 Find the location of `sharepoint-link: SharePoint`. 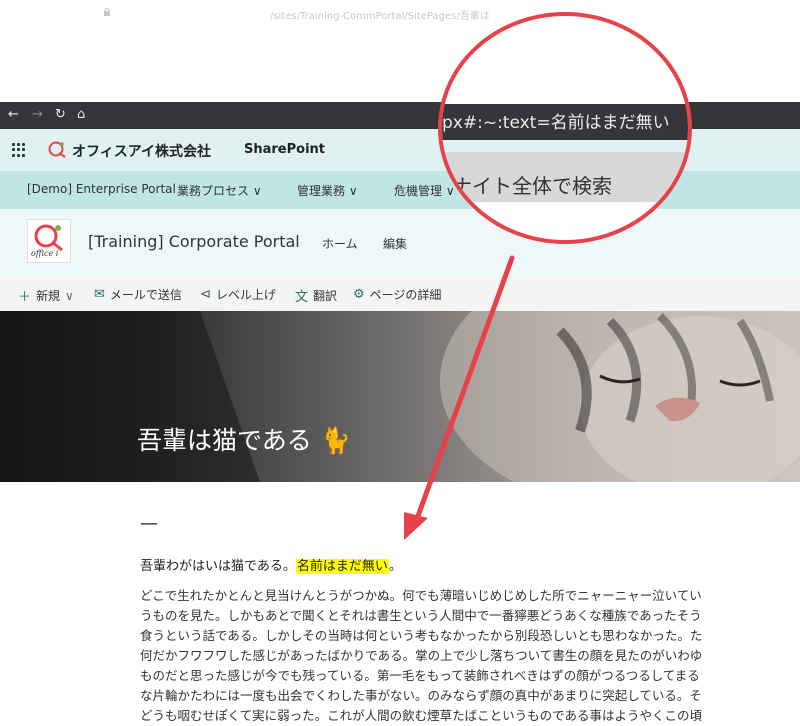

sharepoint-link: SharePoint is located at coordinates (284, 149).